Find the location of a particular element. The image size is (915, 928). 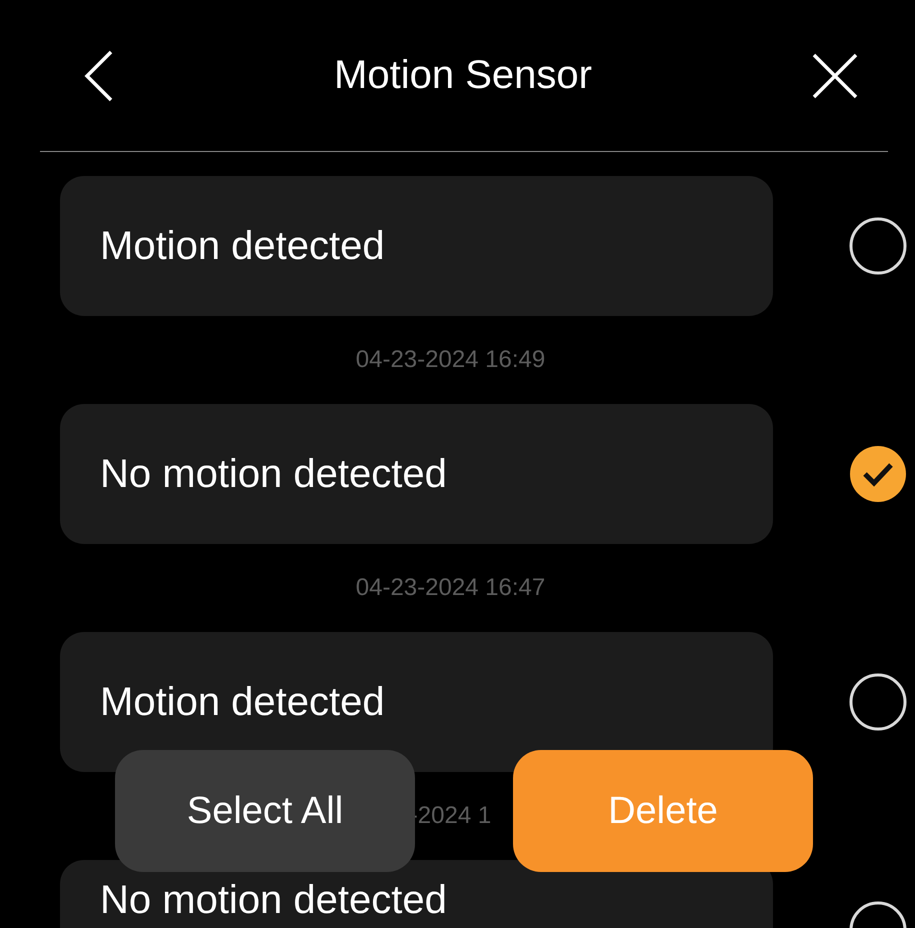

event-timestamp: 04-23-2024 16:49 is located at coordinates (451, 360).